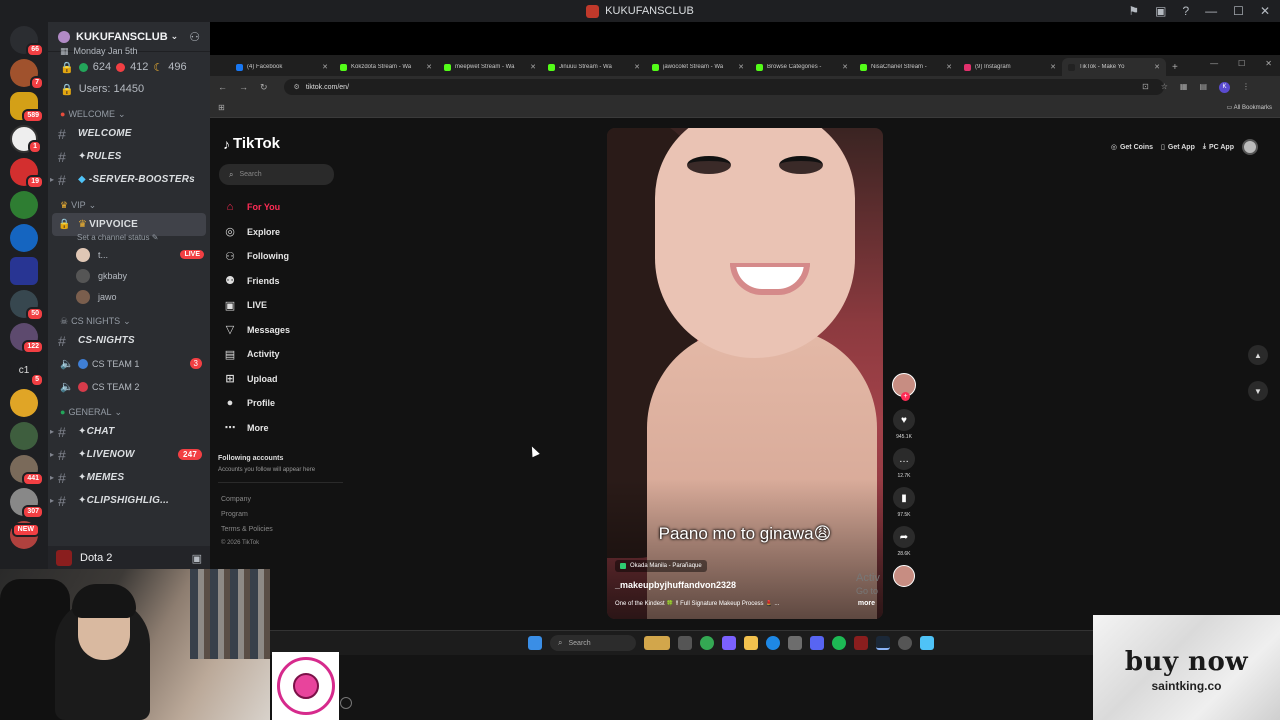 This screenshot has height=720, width=1280. What do you see at coordinates (264, 87) in the screenshot?
I see `reload-icon: ↻` at bounding box center [264, 87].